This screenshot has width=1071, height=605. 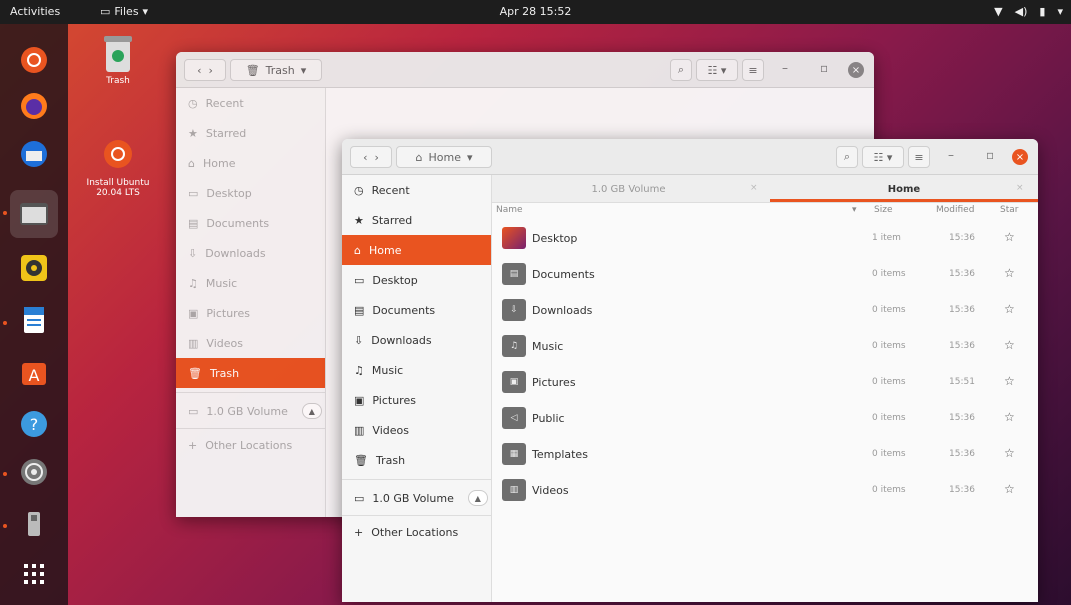 I want to click on settings-icon, so click(x=34, y=472).